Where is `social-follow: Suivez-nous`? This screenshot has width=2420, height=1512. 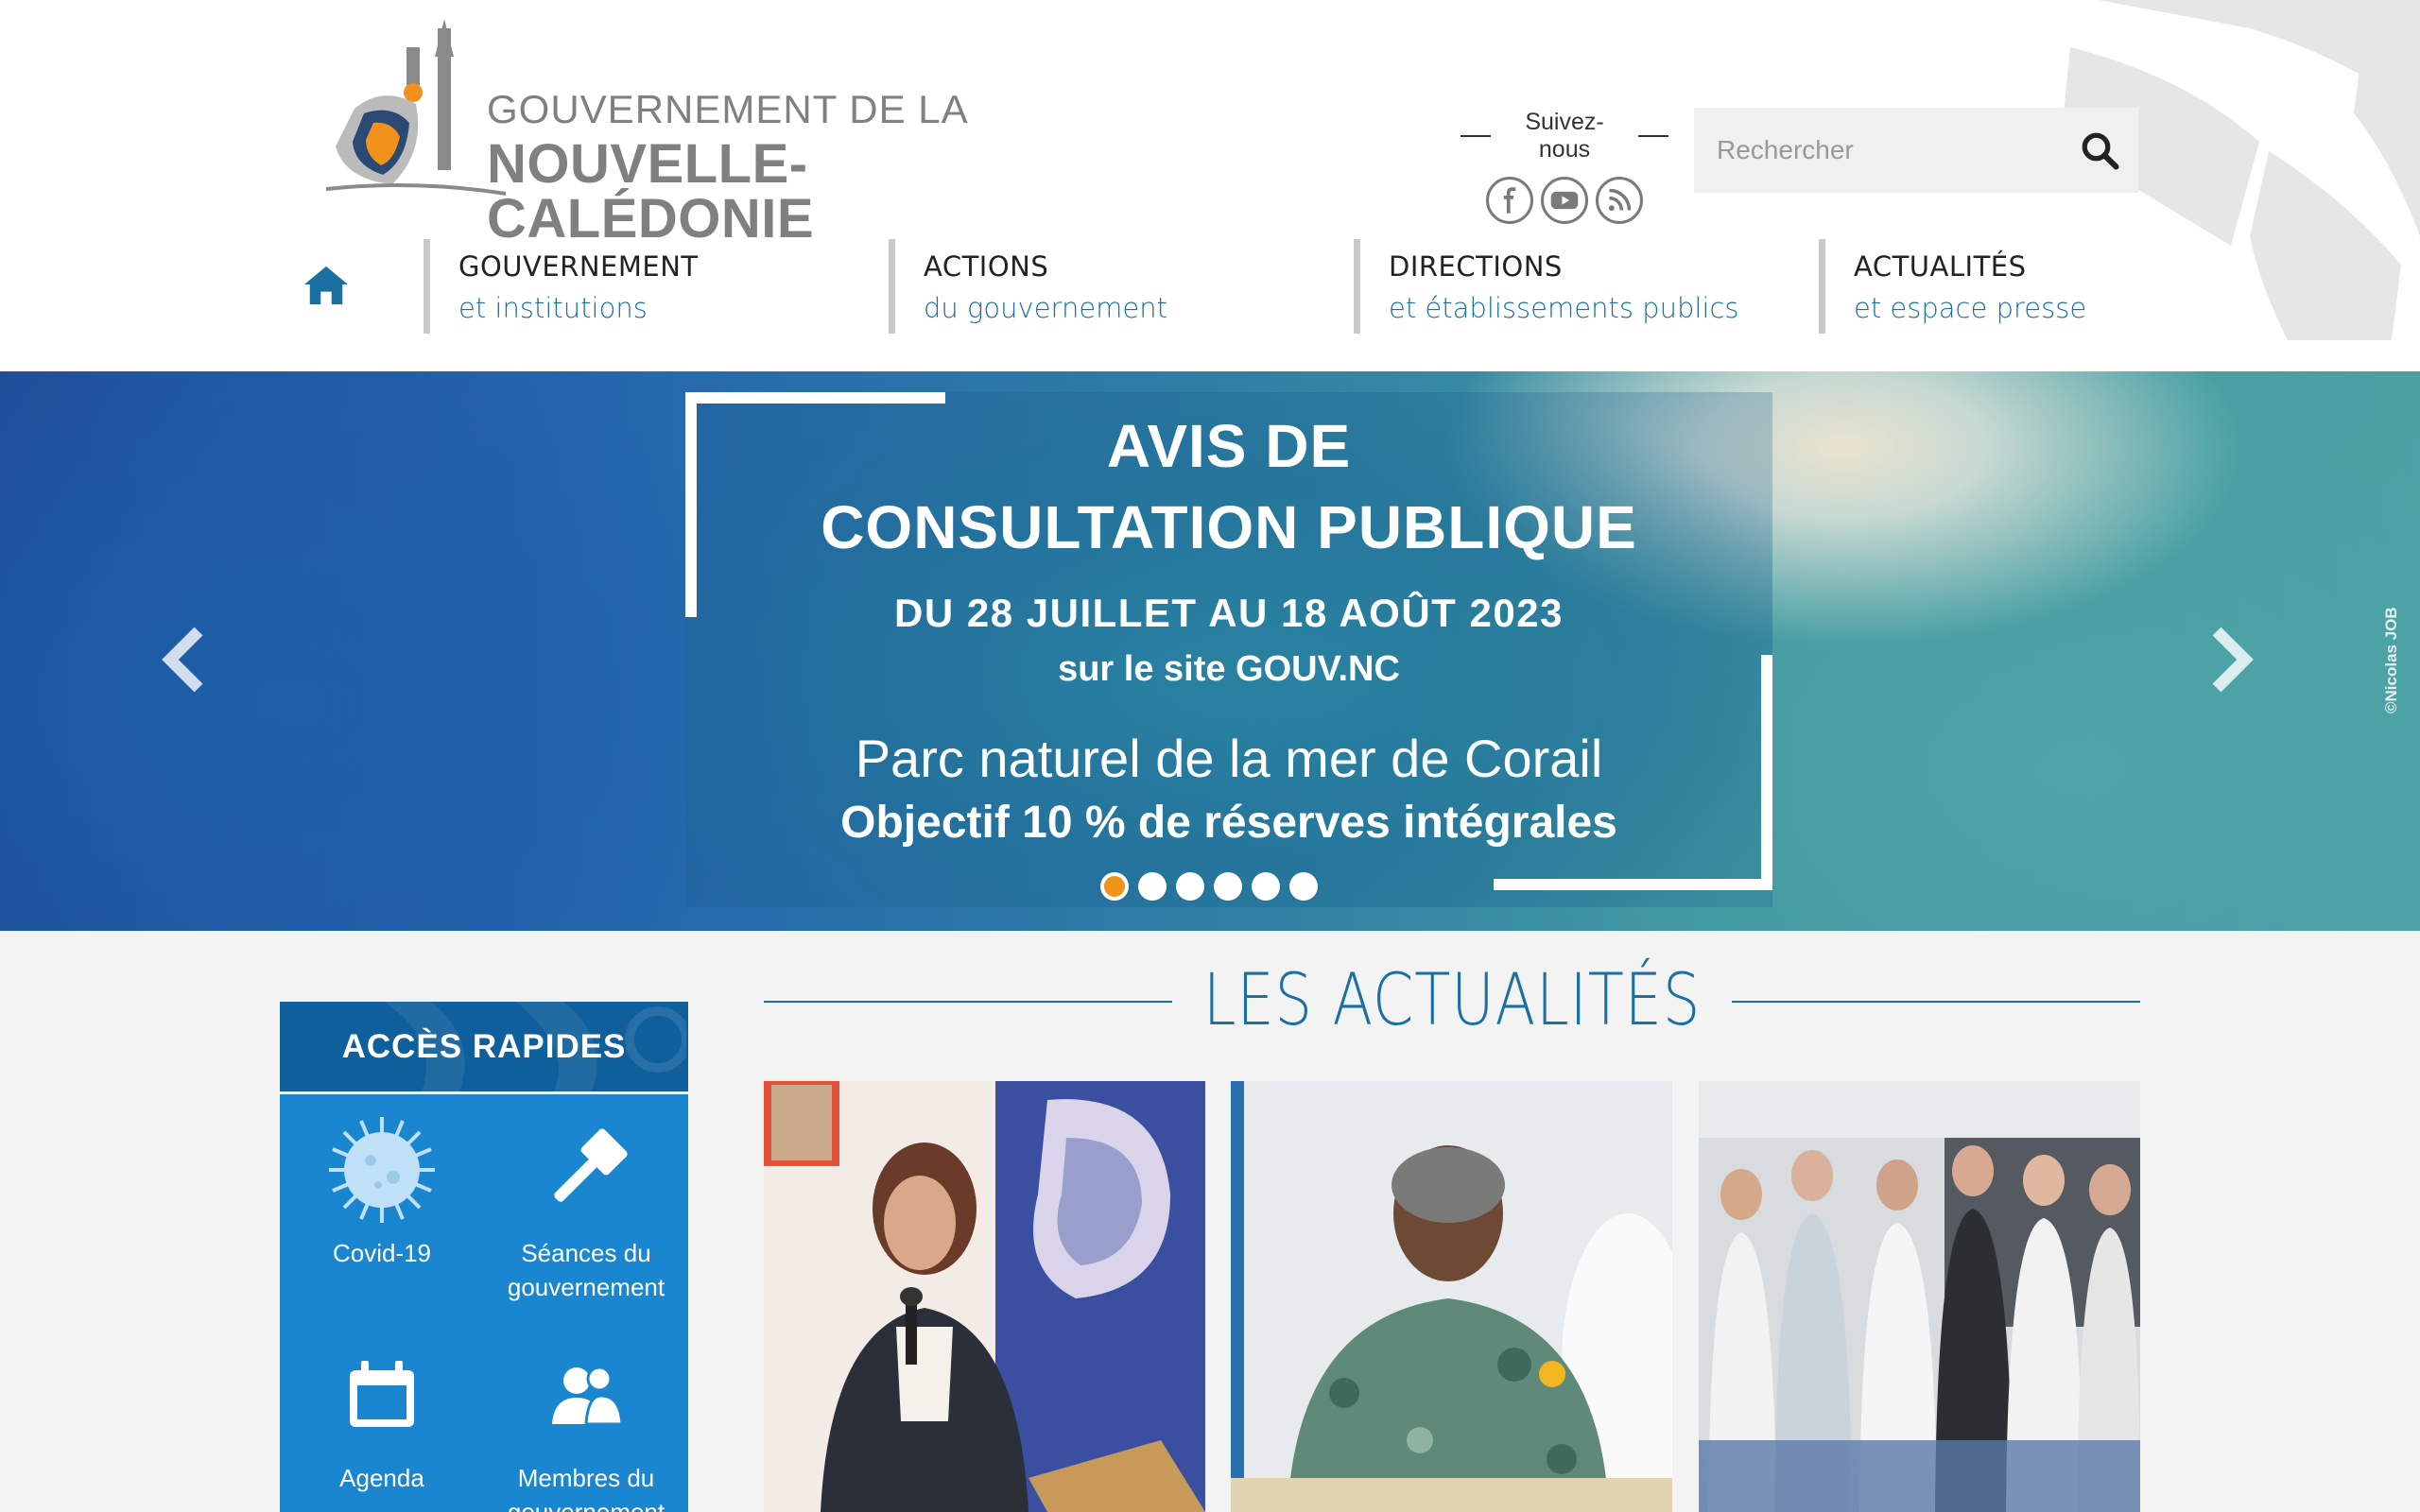
social-follow: Suivez-nous is located at coordinates (1565, 166).